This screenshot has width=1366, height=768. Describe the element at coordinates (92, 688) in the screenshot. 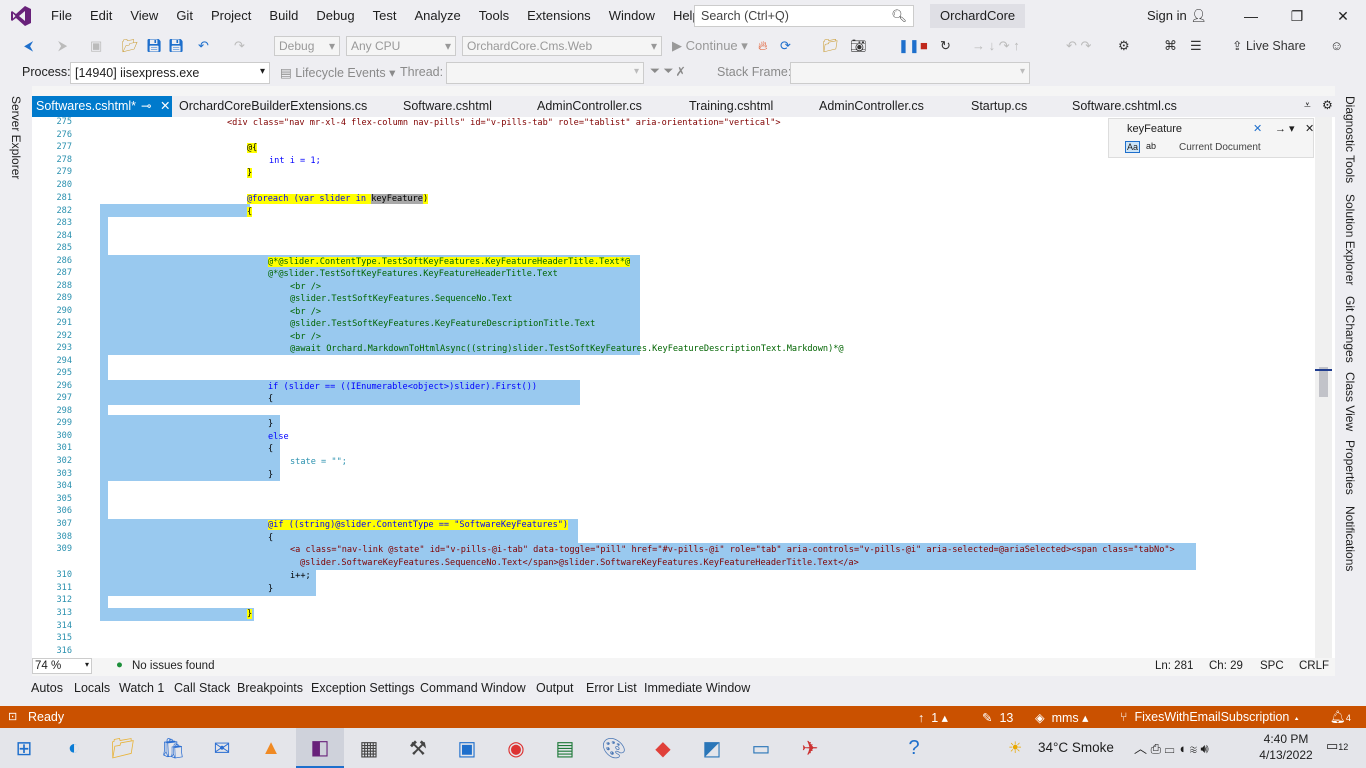

I see `tab-locals: Locals` at that location.